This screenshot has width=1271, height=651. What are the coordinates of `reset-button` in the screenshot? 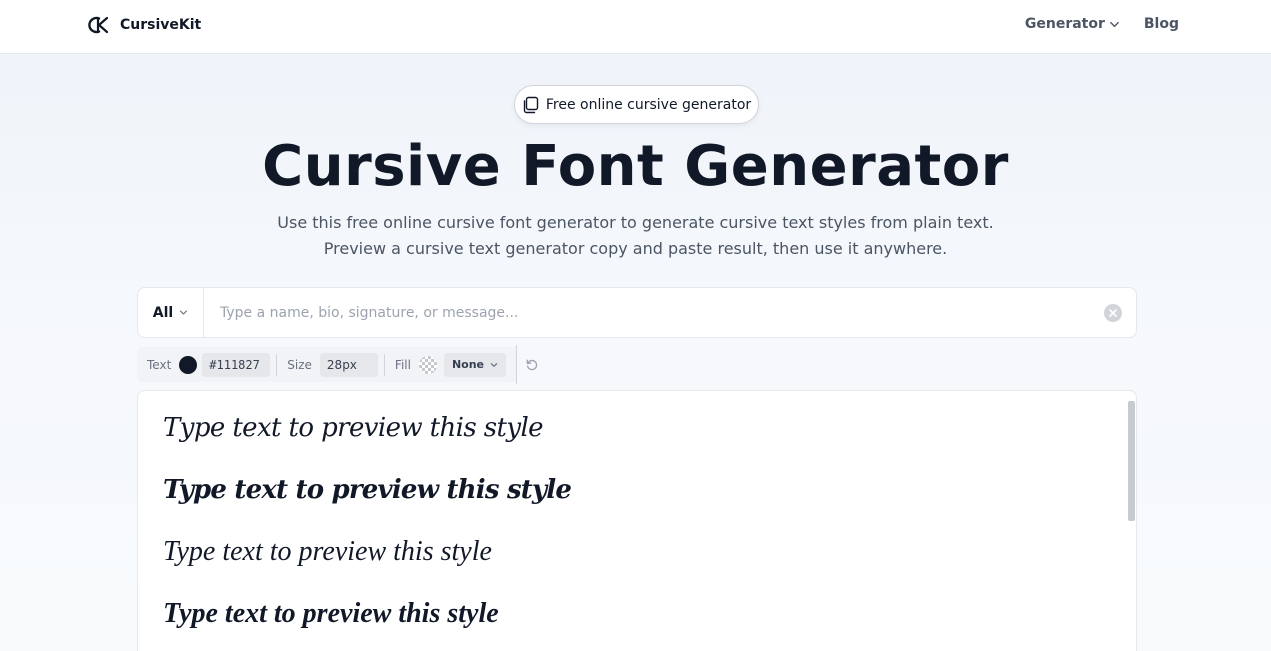 It's located at (532, 364).